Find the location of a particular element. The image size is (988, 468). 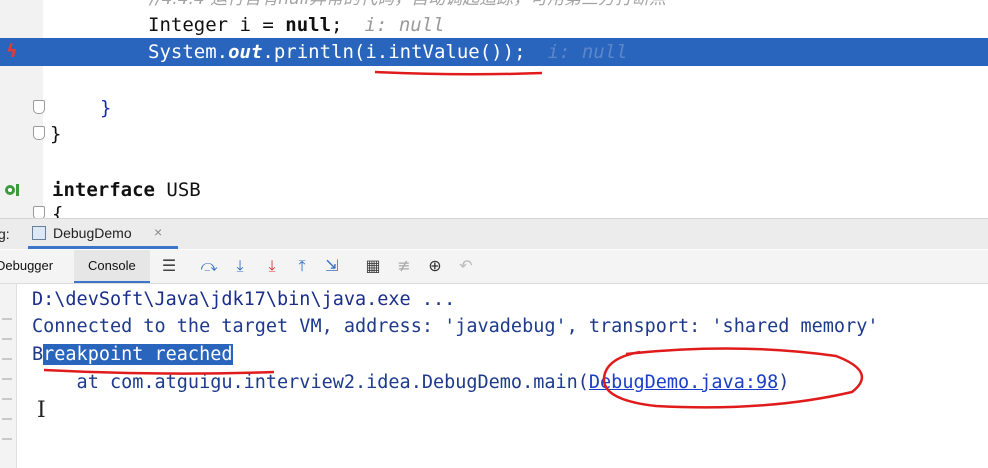

debug-tool-window-tabs: g: DebugDemo × is located at coordinates (494, 233).